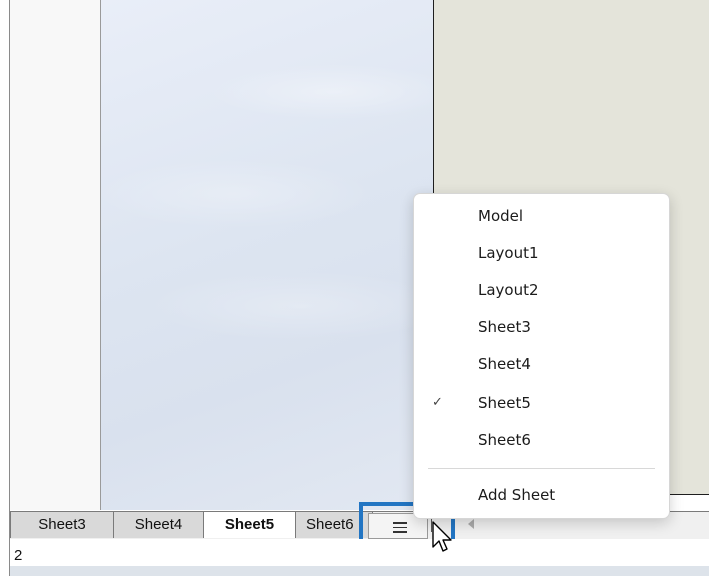 The image size is (709, 576). I want to click on tab-sheet4: Sheet4, so click(158, 525).